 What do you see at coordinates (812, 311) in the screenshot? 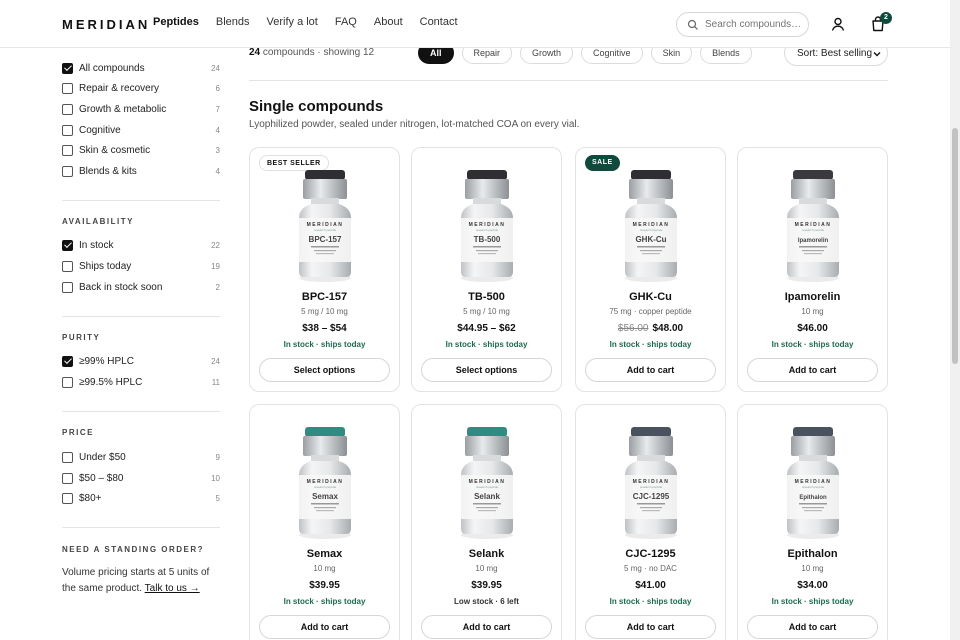
I see `product-spec: 10 mg` at bounding box center [812, 311].